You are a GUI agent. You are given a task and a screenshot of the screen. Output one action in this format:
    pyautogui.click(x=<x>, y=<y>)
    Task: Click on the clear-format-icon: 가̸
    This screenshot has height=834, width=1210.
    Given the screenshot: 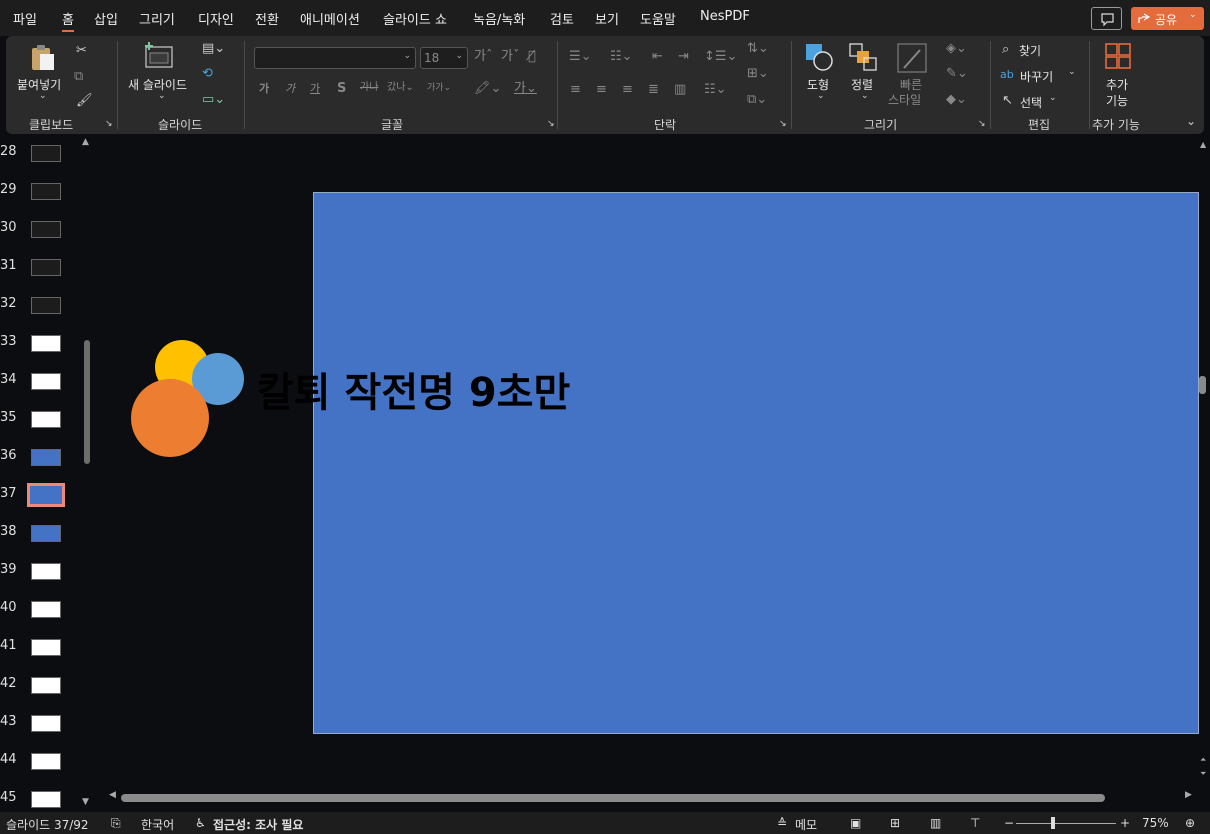 What is the action you would take?
    pyautogui.click(x=532, y=56)
    